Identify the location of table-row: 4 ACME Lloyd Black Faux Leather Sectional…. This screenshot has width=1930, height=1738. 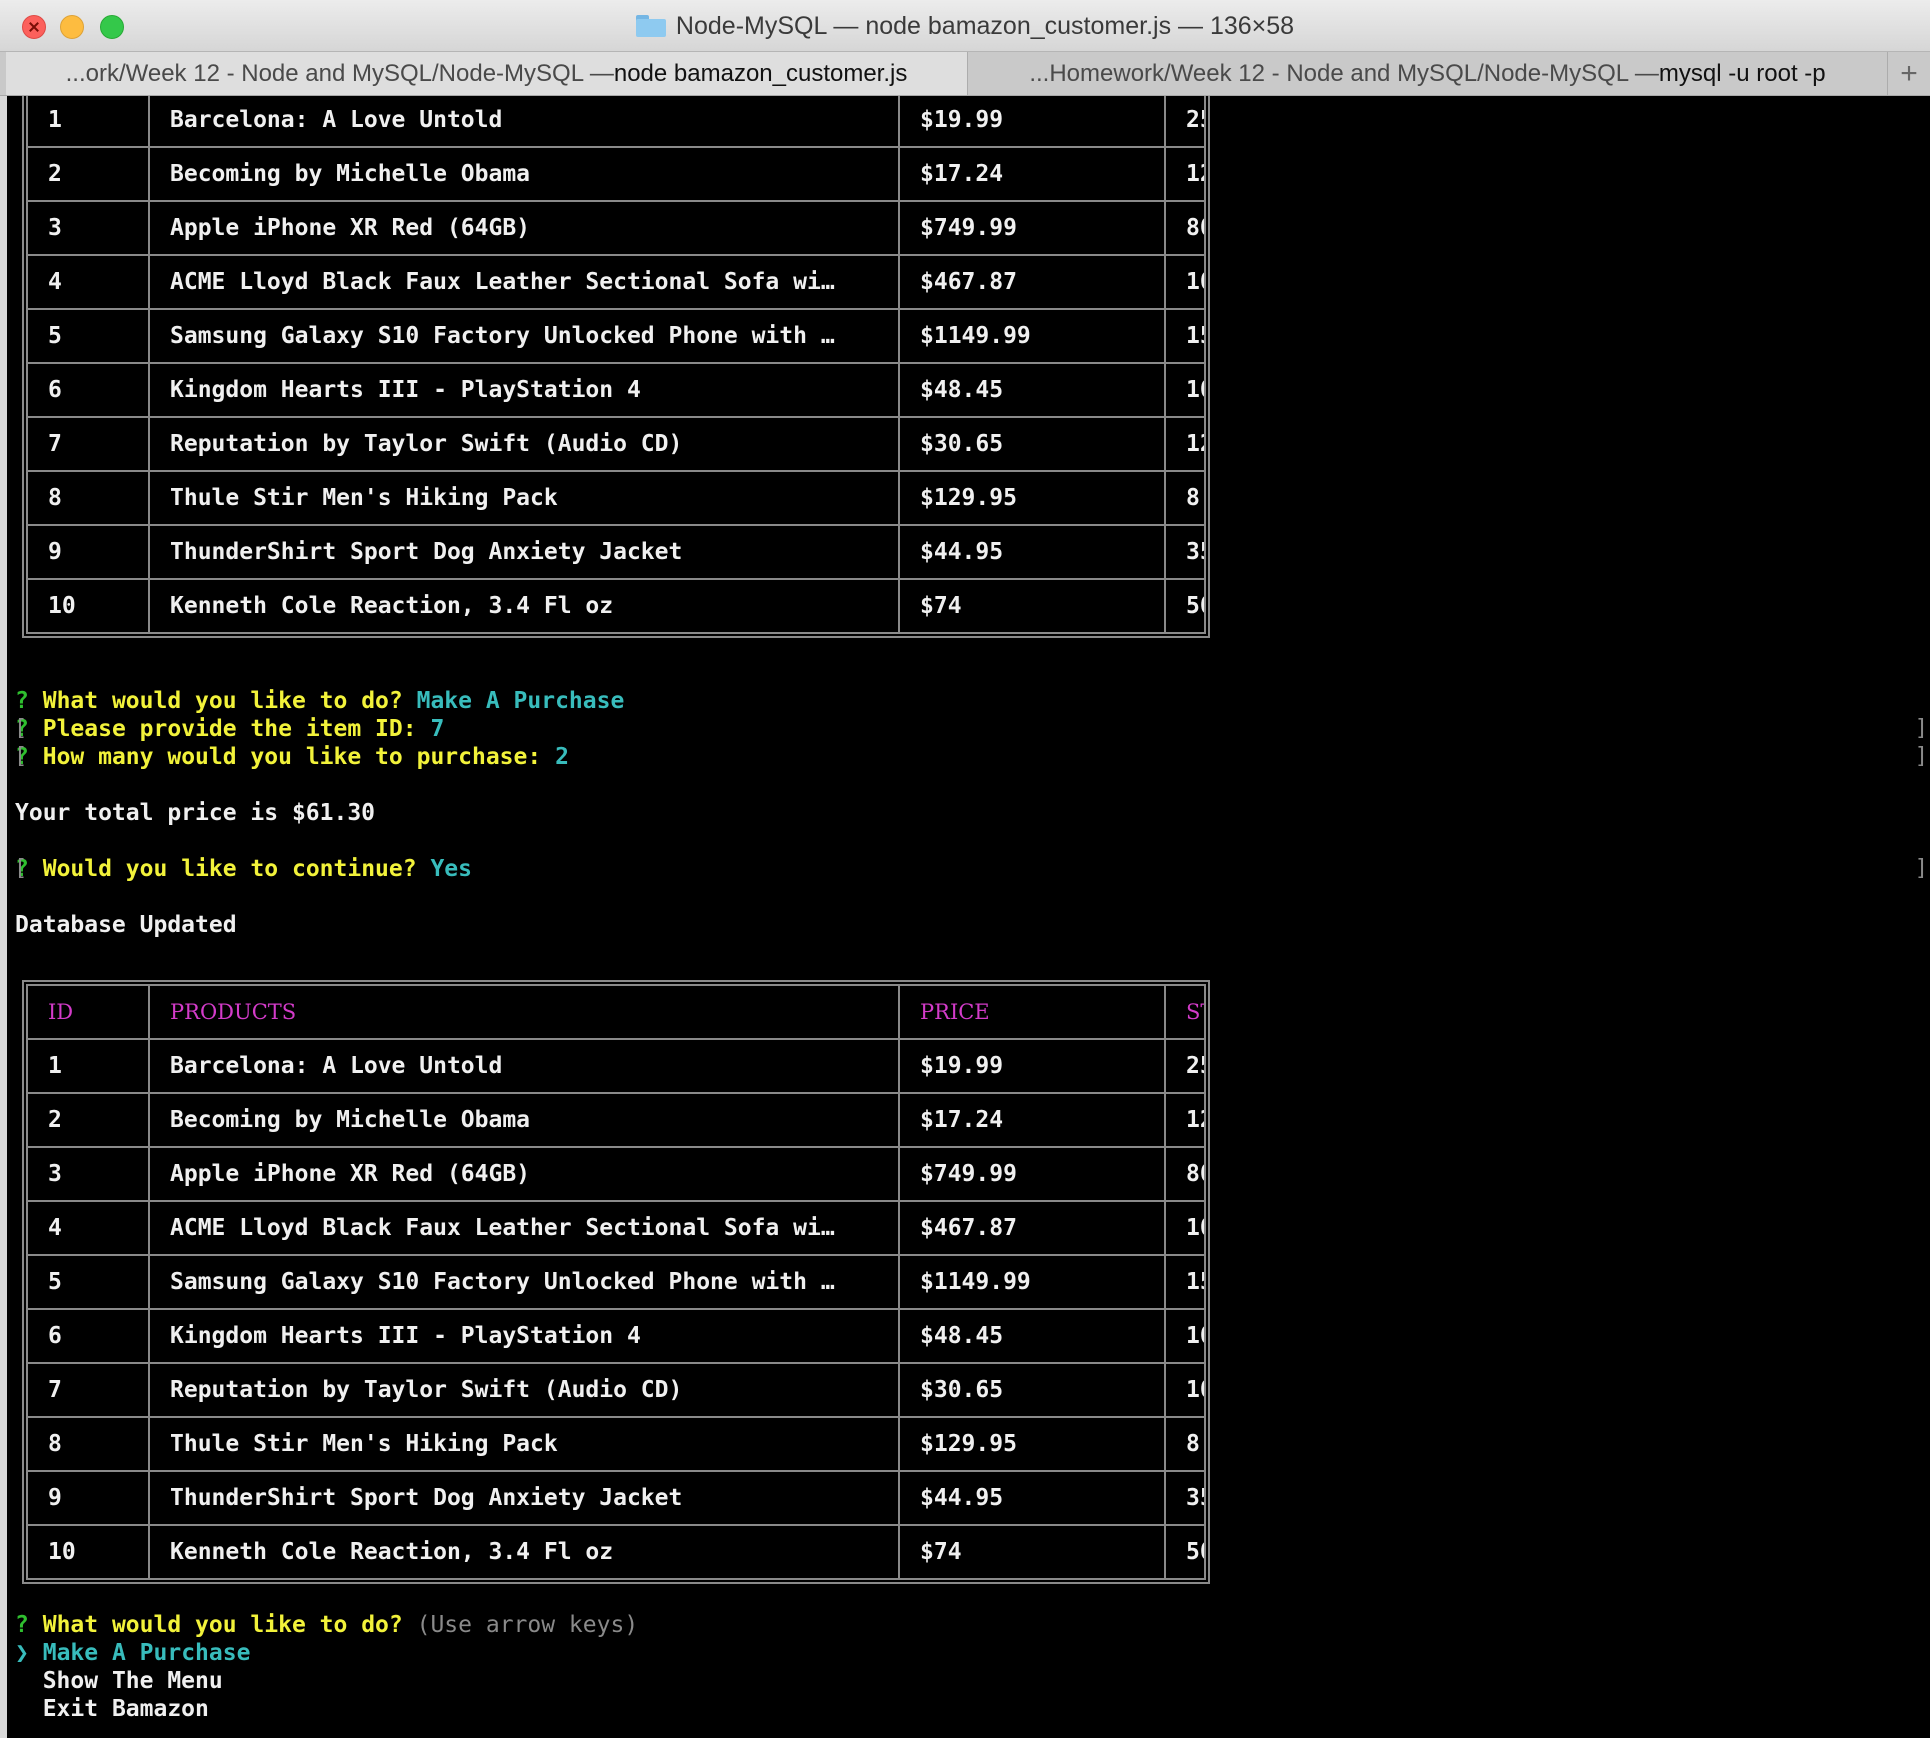
(616, 1228).